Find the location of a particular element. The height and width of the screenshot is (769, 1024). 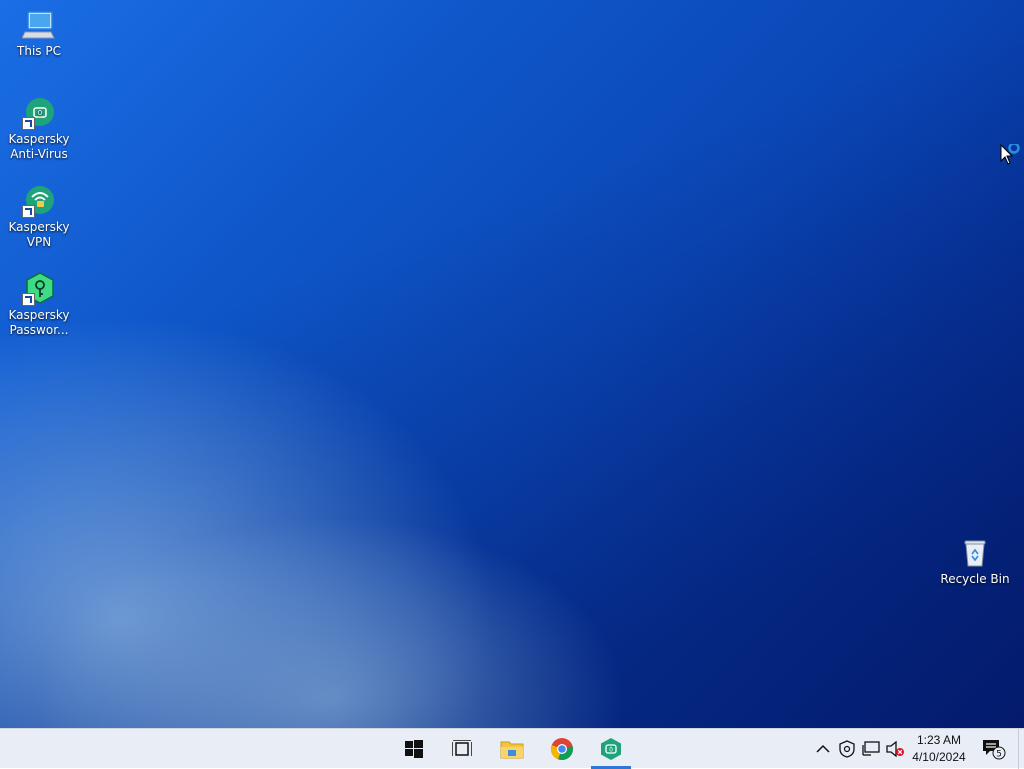

desktop-icon-label: Kaspersky Anti-Virus is located at coordinates (39, 146).